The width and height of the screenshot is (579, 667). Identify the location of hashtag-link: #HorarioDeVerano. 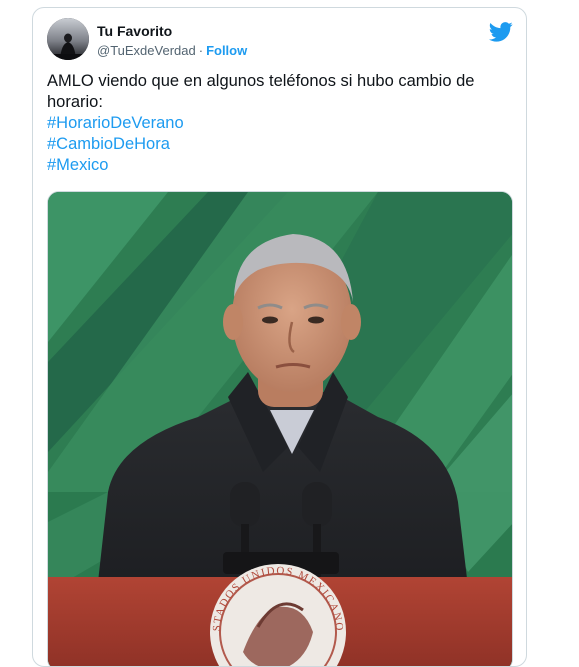
(277, 123).